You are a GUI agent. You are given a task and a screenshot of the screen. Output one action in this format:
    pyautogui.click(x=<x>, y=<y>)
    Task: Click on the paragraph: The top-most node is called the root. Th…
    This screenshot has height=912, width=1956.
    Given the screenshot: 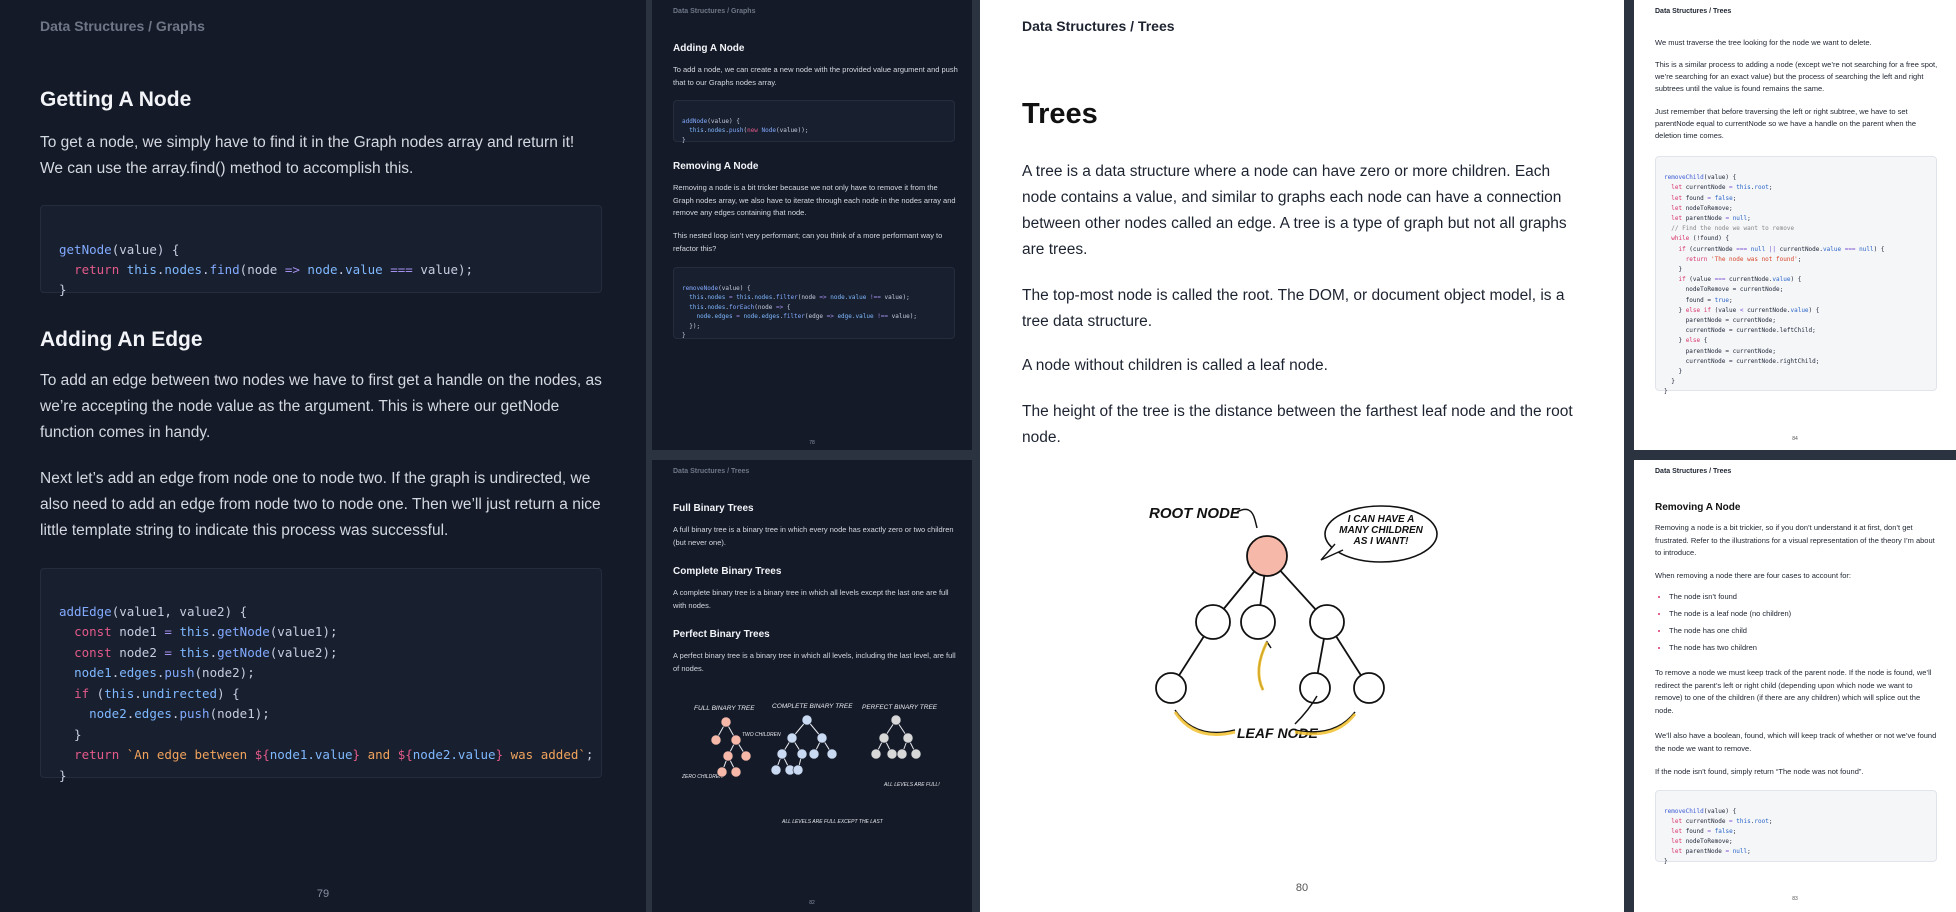 What is the action you would take?
    pyautogui.click(x=1293, y=308)
    